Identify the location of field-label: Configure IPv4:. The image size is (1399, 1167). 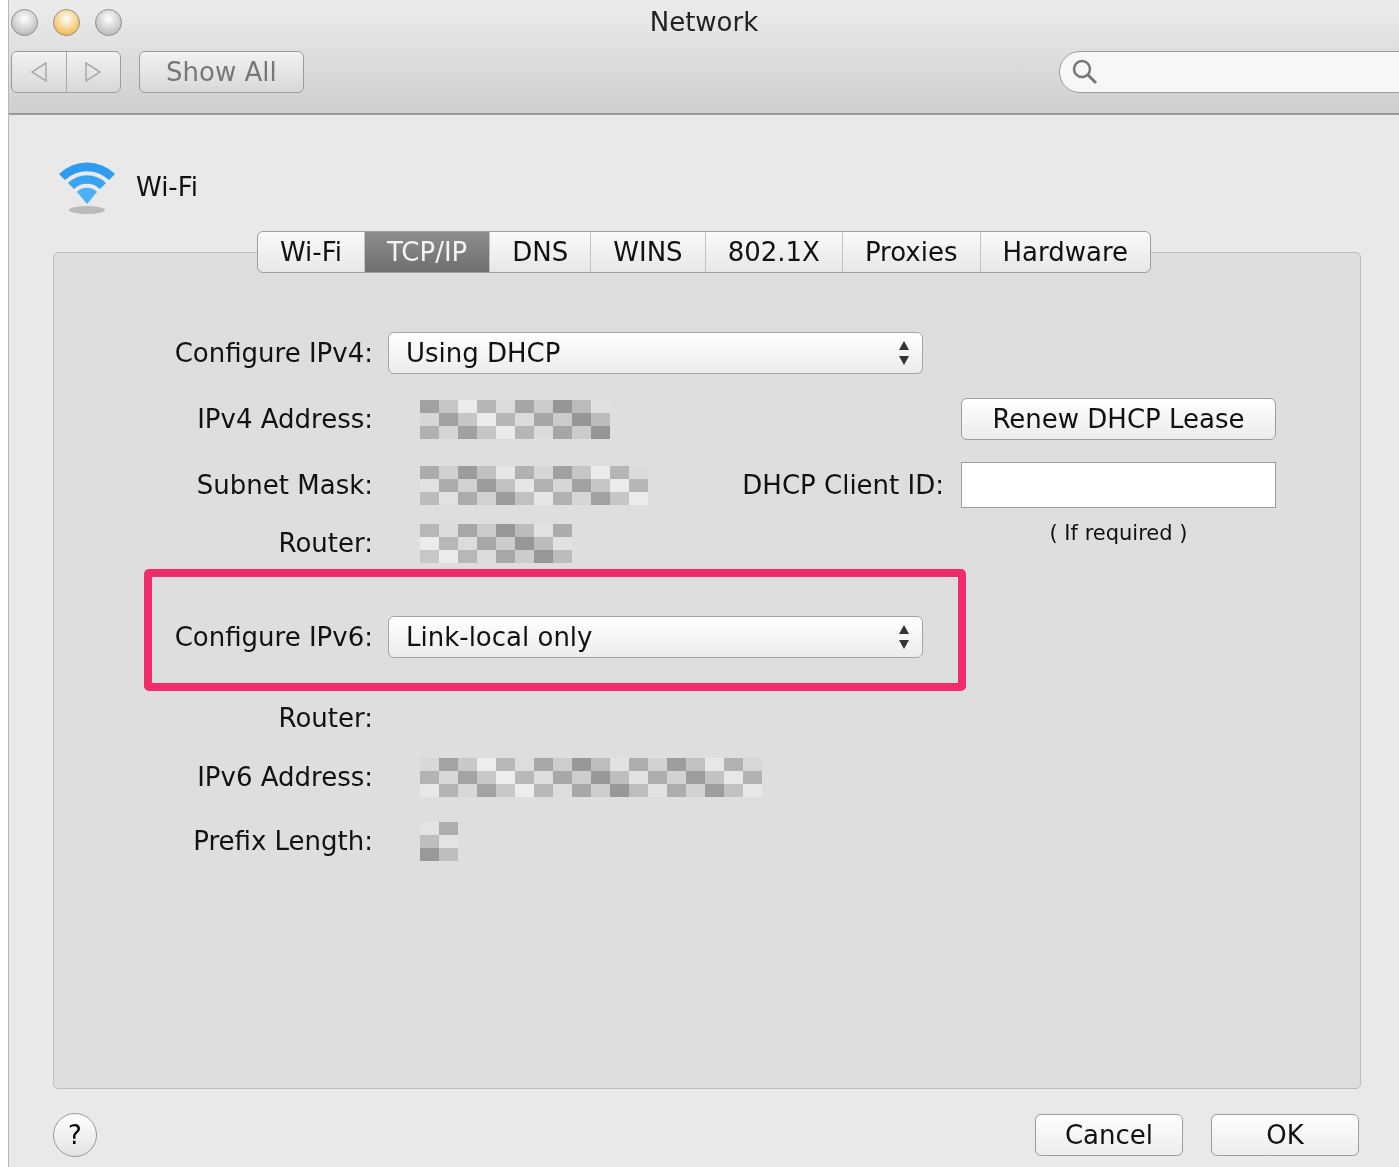
(273, 353).